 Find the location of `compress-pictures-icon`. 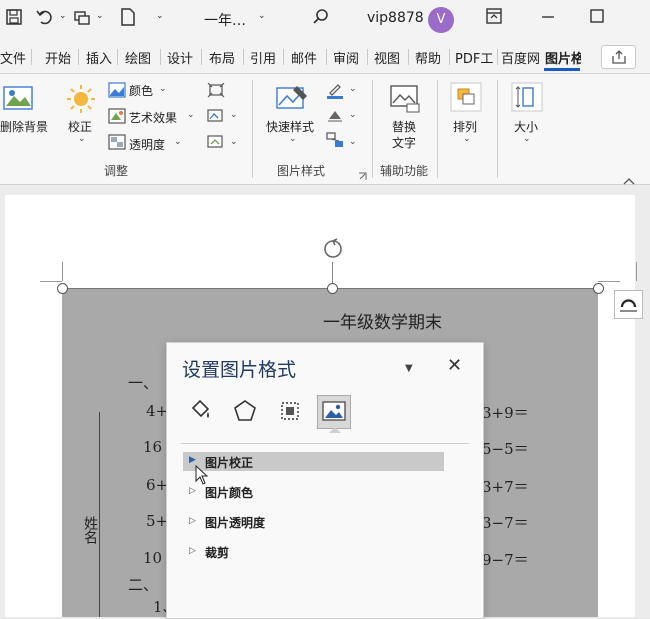

compress-pictures-icon is located at coordinates (216, 92).